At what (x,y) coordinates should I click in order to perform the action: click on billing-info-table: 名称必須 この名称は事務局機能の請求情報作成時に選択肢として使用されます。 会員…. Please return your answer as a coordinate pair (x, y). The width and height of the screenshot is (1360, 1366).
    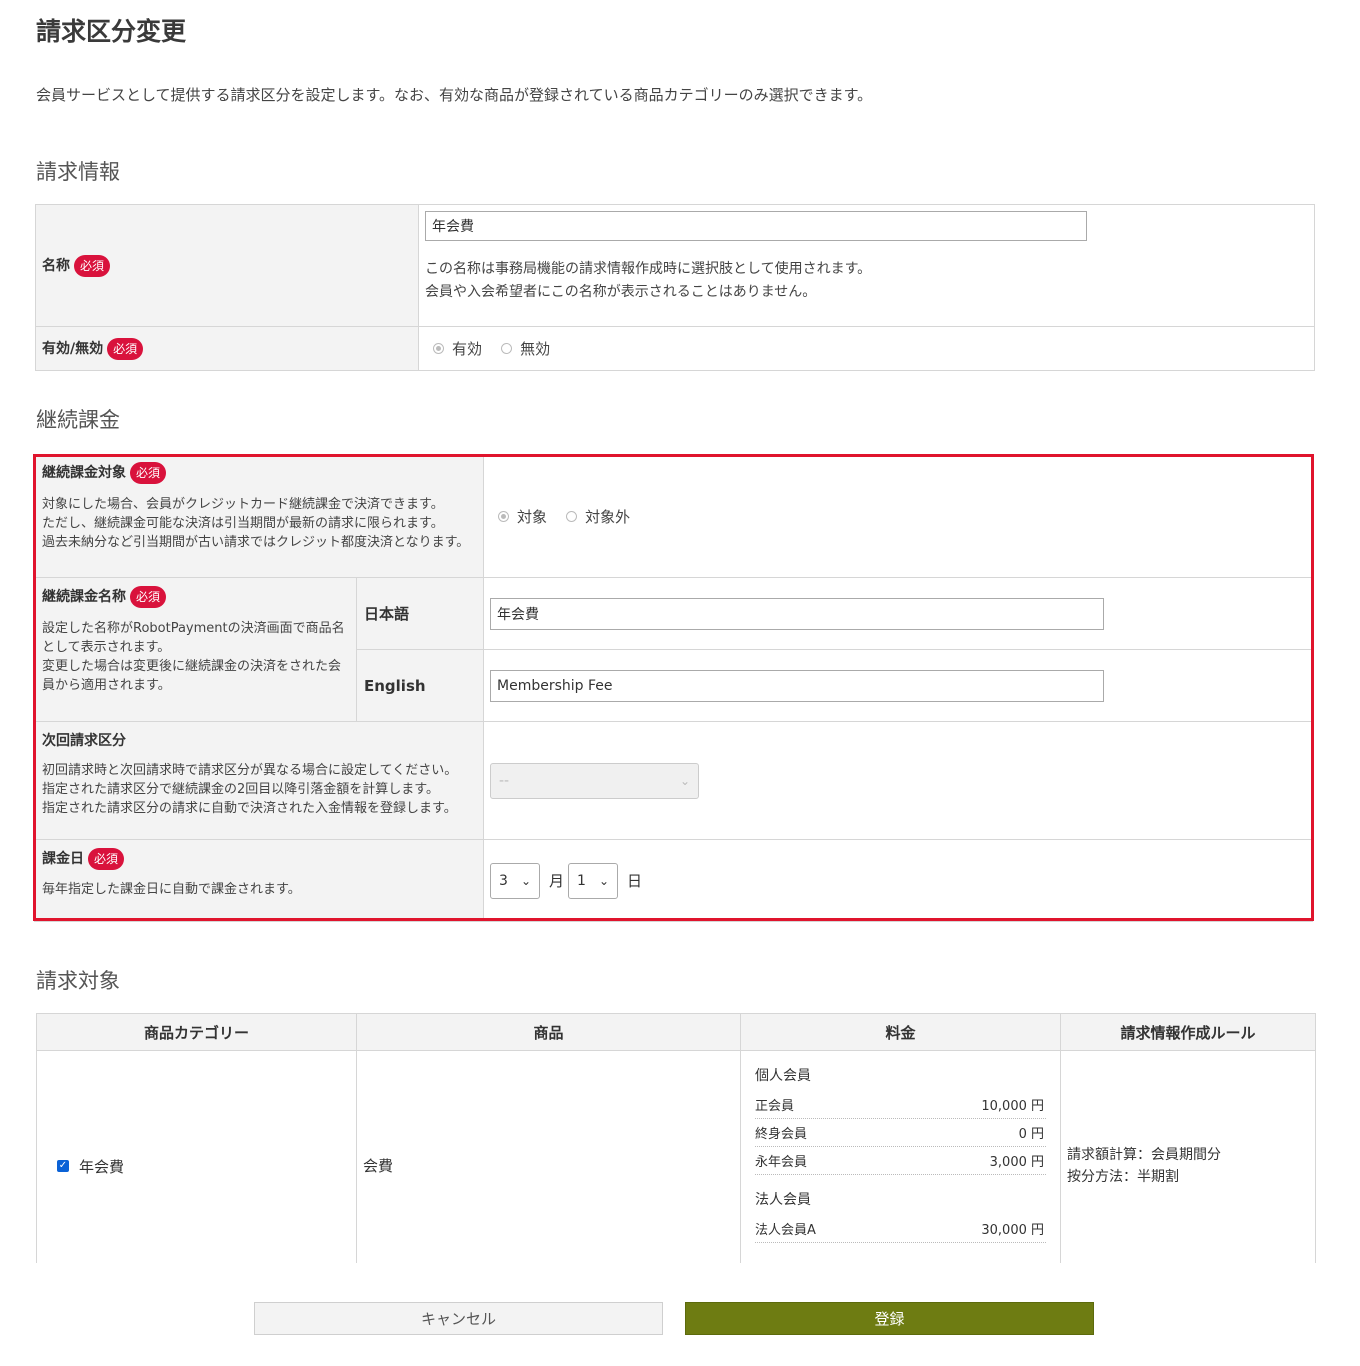
    Looking at the image, I should click on (675, 287).